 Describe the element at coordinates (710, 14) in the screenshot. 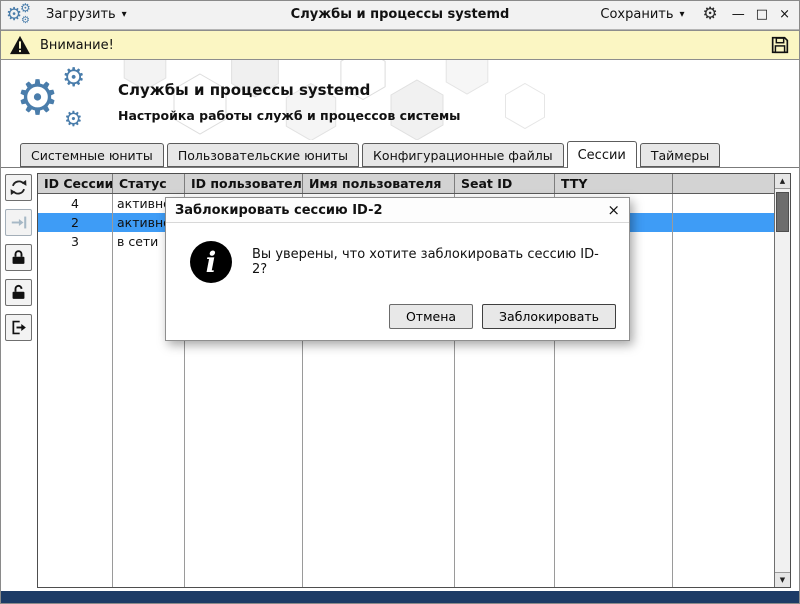

I see `settings-gear-icon: ⚙` at that location.